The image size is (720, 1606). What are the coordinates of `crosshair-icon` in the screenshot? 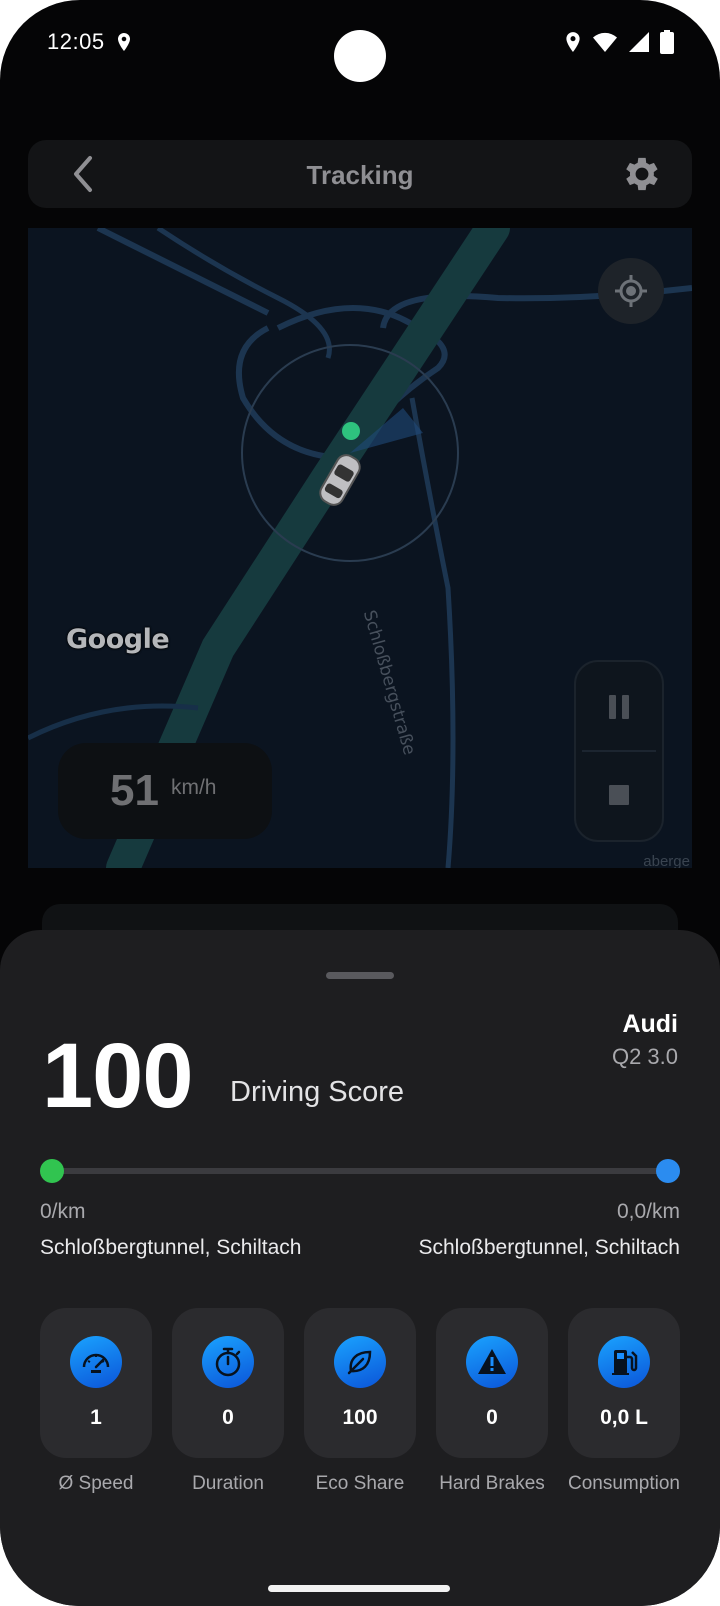 It's located at (631, 291).